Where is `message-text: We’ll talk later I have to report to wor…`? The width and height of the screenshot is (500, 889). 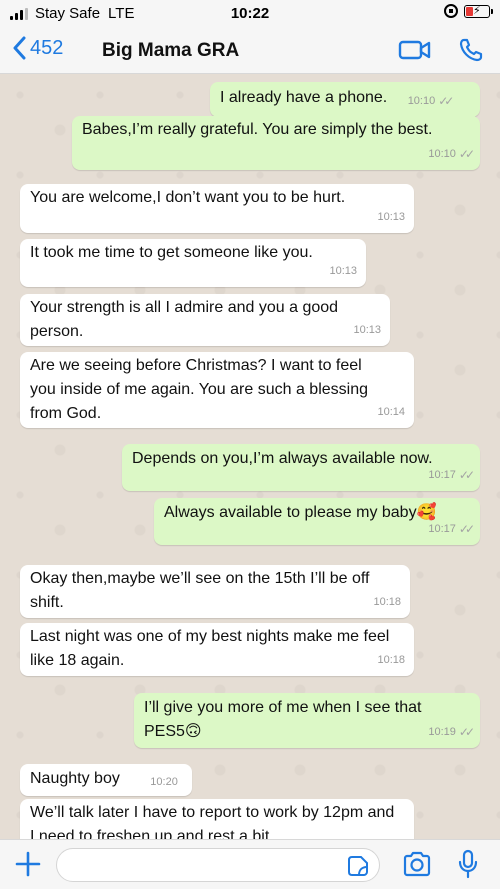
message-text: We’ll talk later I have to report to wor… is located at coordinates (212, 821).